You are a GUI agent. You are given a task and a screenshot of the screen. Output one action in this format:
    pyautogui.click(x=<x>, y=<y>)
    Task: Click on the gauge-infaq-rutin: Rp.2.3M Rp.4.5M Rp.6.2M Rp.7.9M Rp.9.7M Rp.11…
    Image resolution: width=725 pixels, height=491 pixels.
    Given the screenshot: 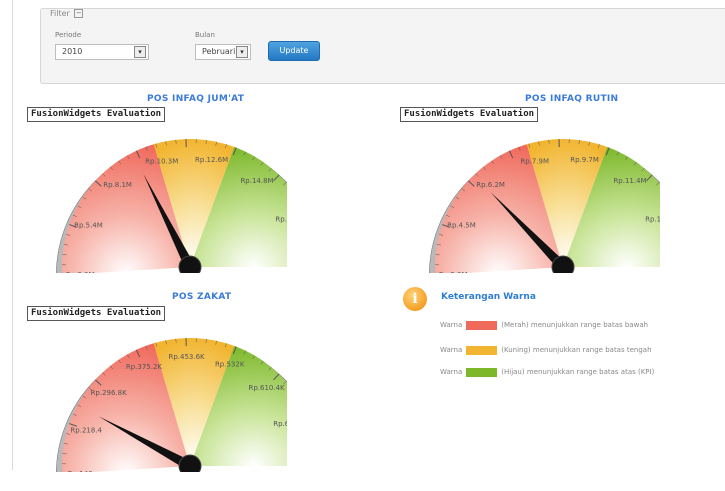 What is the action you would take?
    pyautogui.click(x=530, y=190)
    